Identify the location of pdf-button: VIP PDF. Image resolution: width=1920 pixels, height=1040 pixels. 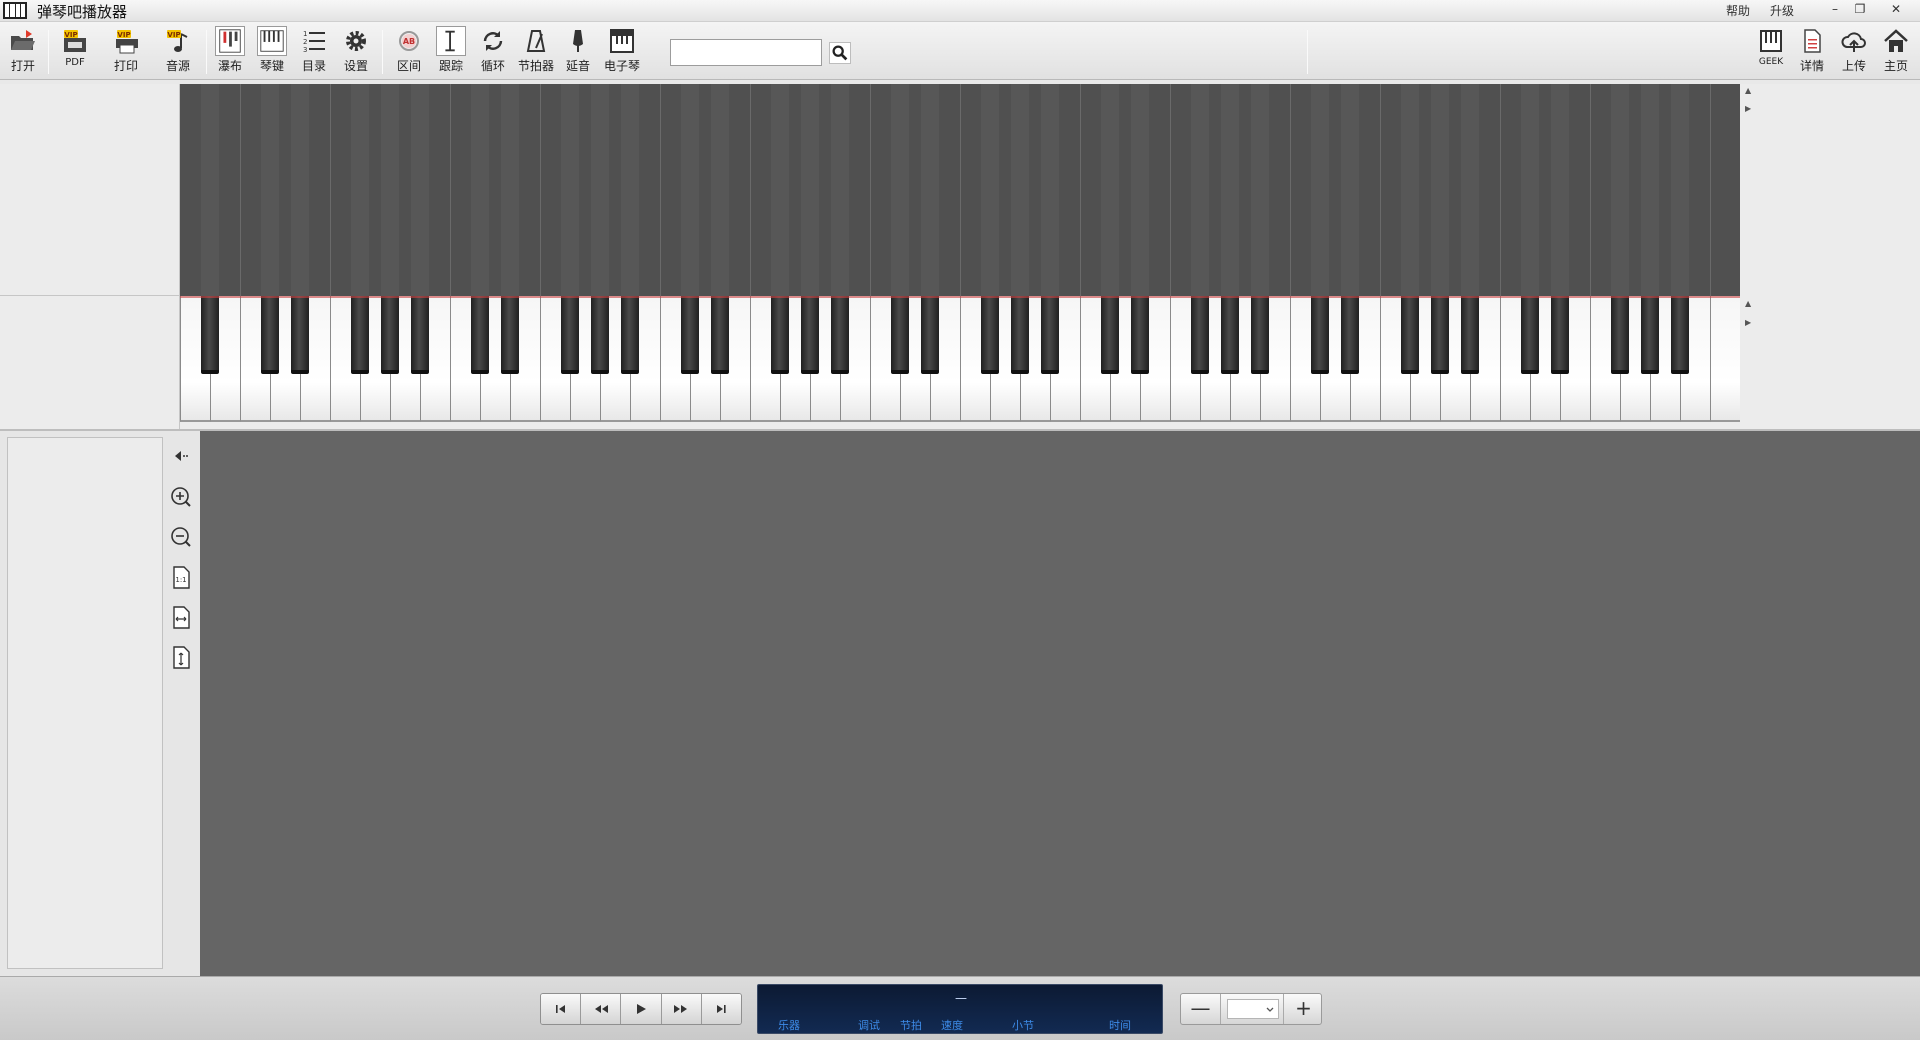
(75, 52).